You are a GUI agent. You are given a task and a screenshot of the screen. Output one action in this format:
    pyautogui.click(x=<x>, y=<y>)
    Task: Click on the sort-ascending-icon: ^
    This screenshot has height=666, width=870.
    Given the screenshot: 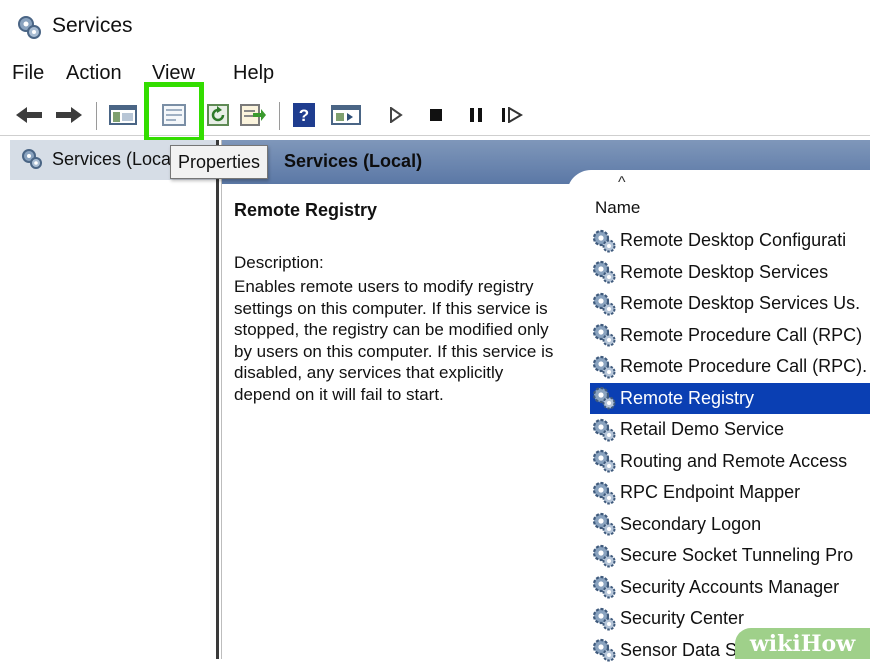 What is the action you would take?
    pyautogui.click(x=622, y=183)
    